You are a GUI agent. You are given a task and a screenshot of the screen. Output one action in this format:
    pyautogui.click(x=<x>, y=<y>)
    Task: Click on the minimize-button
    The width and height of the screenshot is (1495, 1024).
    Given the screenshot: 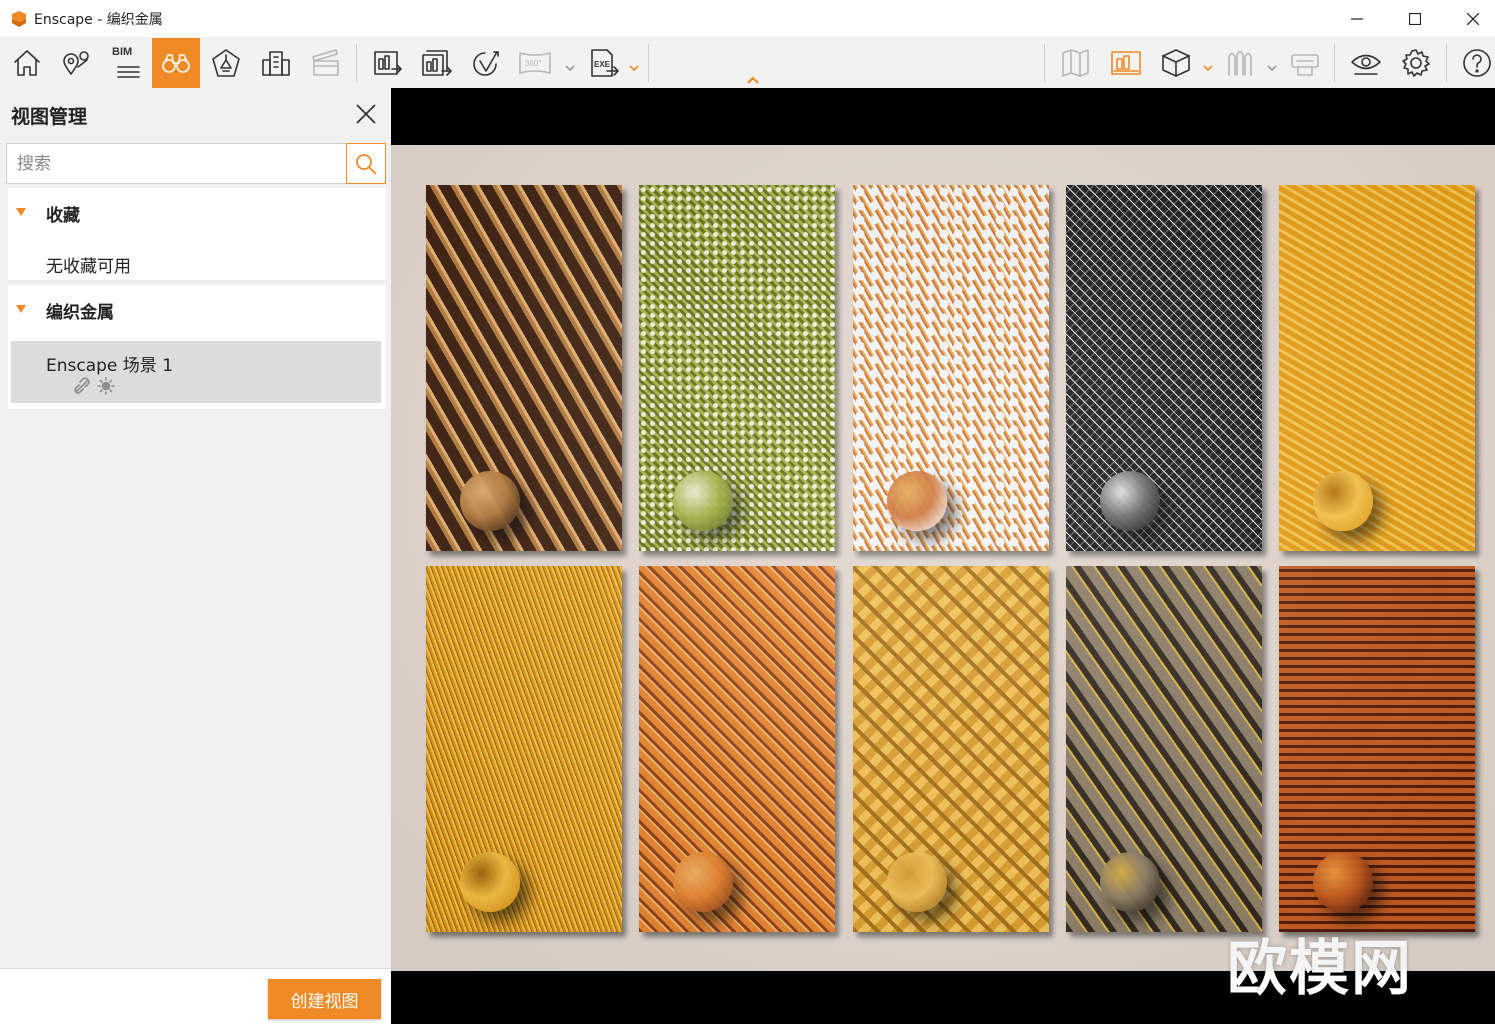 What is the action you would take?
    pyautogui.click(x=1357, y=19)
    